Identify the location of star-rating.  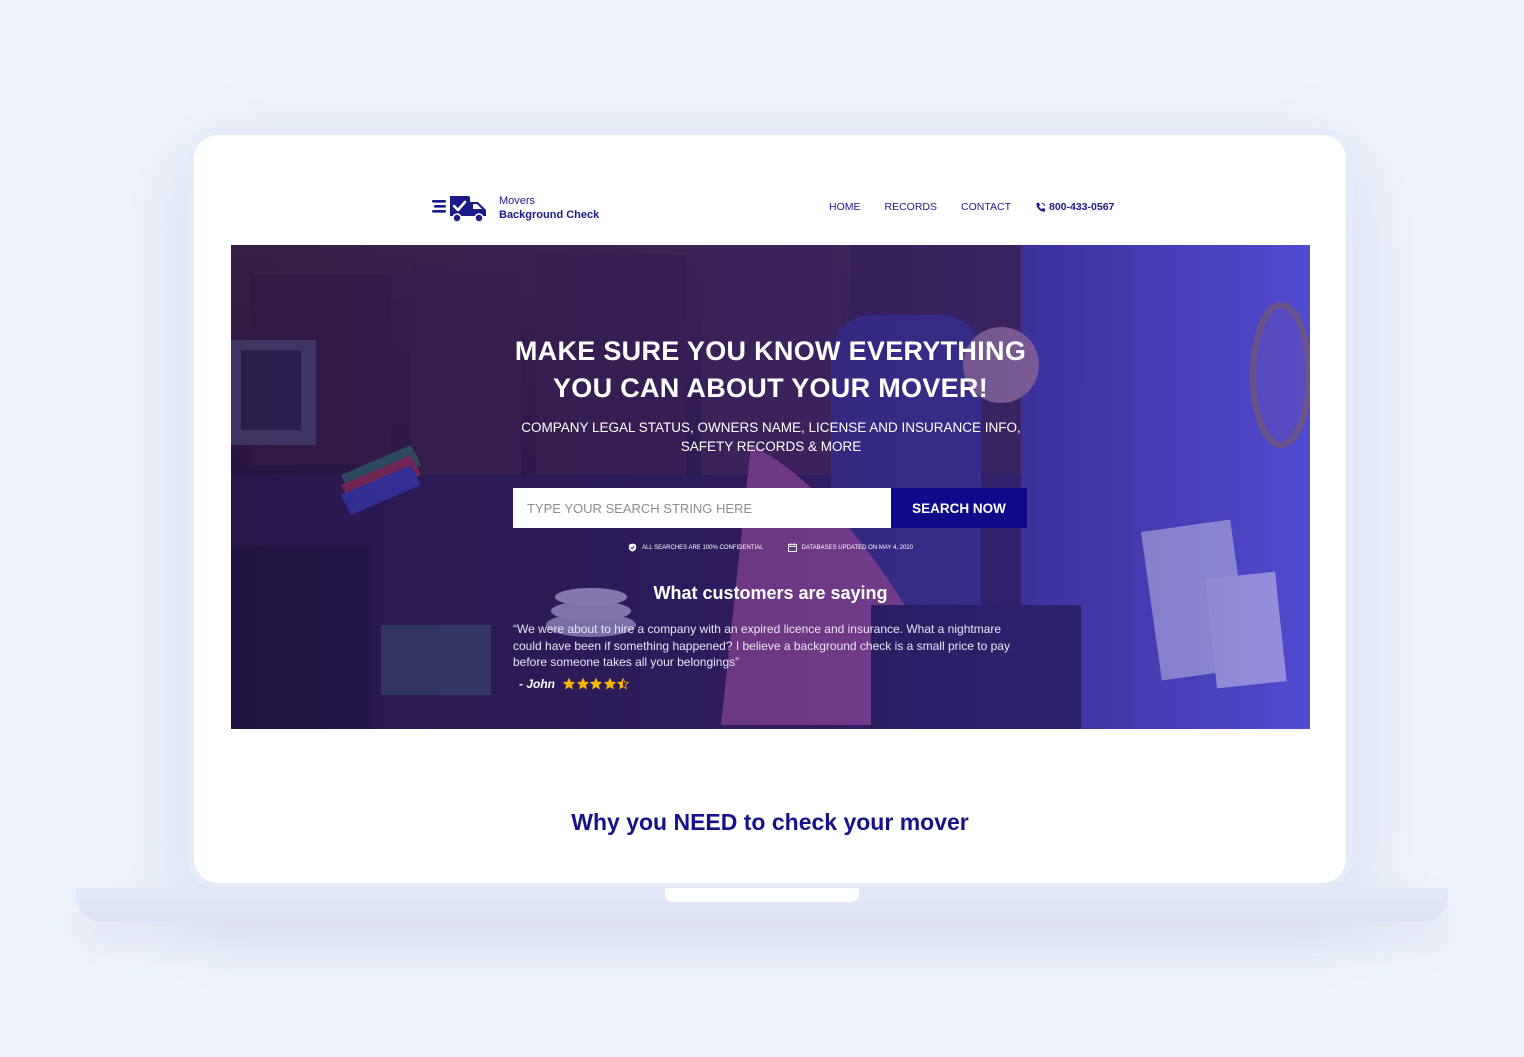
(597, 684).